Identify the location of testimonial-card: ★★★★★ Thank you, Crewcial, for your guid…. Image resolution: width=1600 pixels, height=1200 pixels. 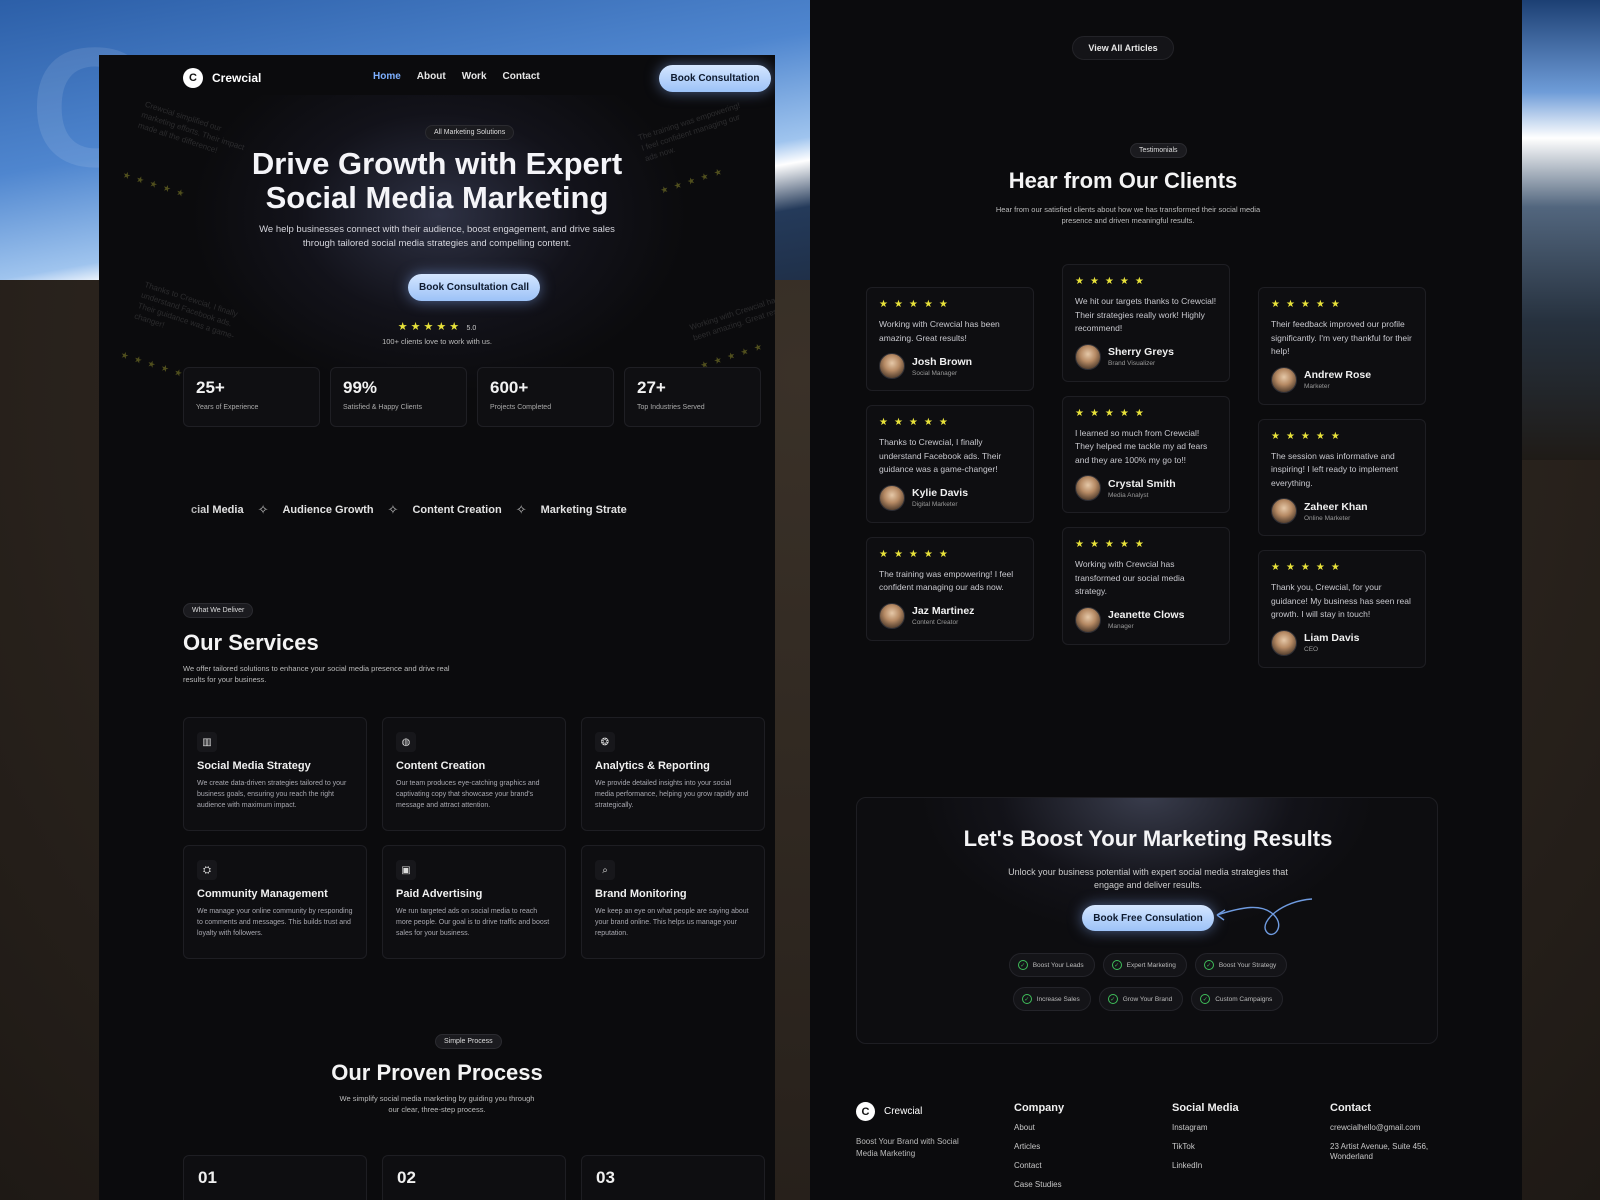
(1342, 609).